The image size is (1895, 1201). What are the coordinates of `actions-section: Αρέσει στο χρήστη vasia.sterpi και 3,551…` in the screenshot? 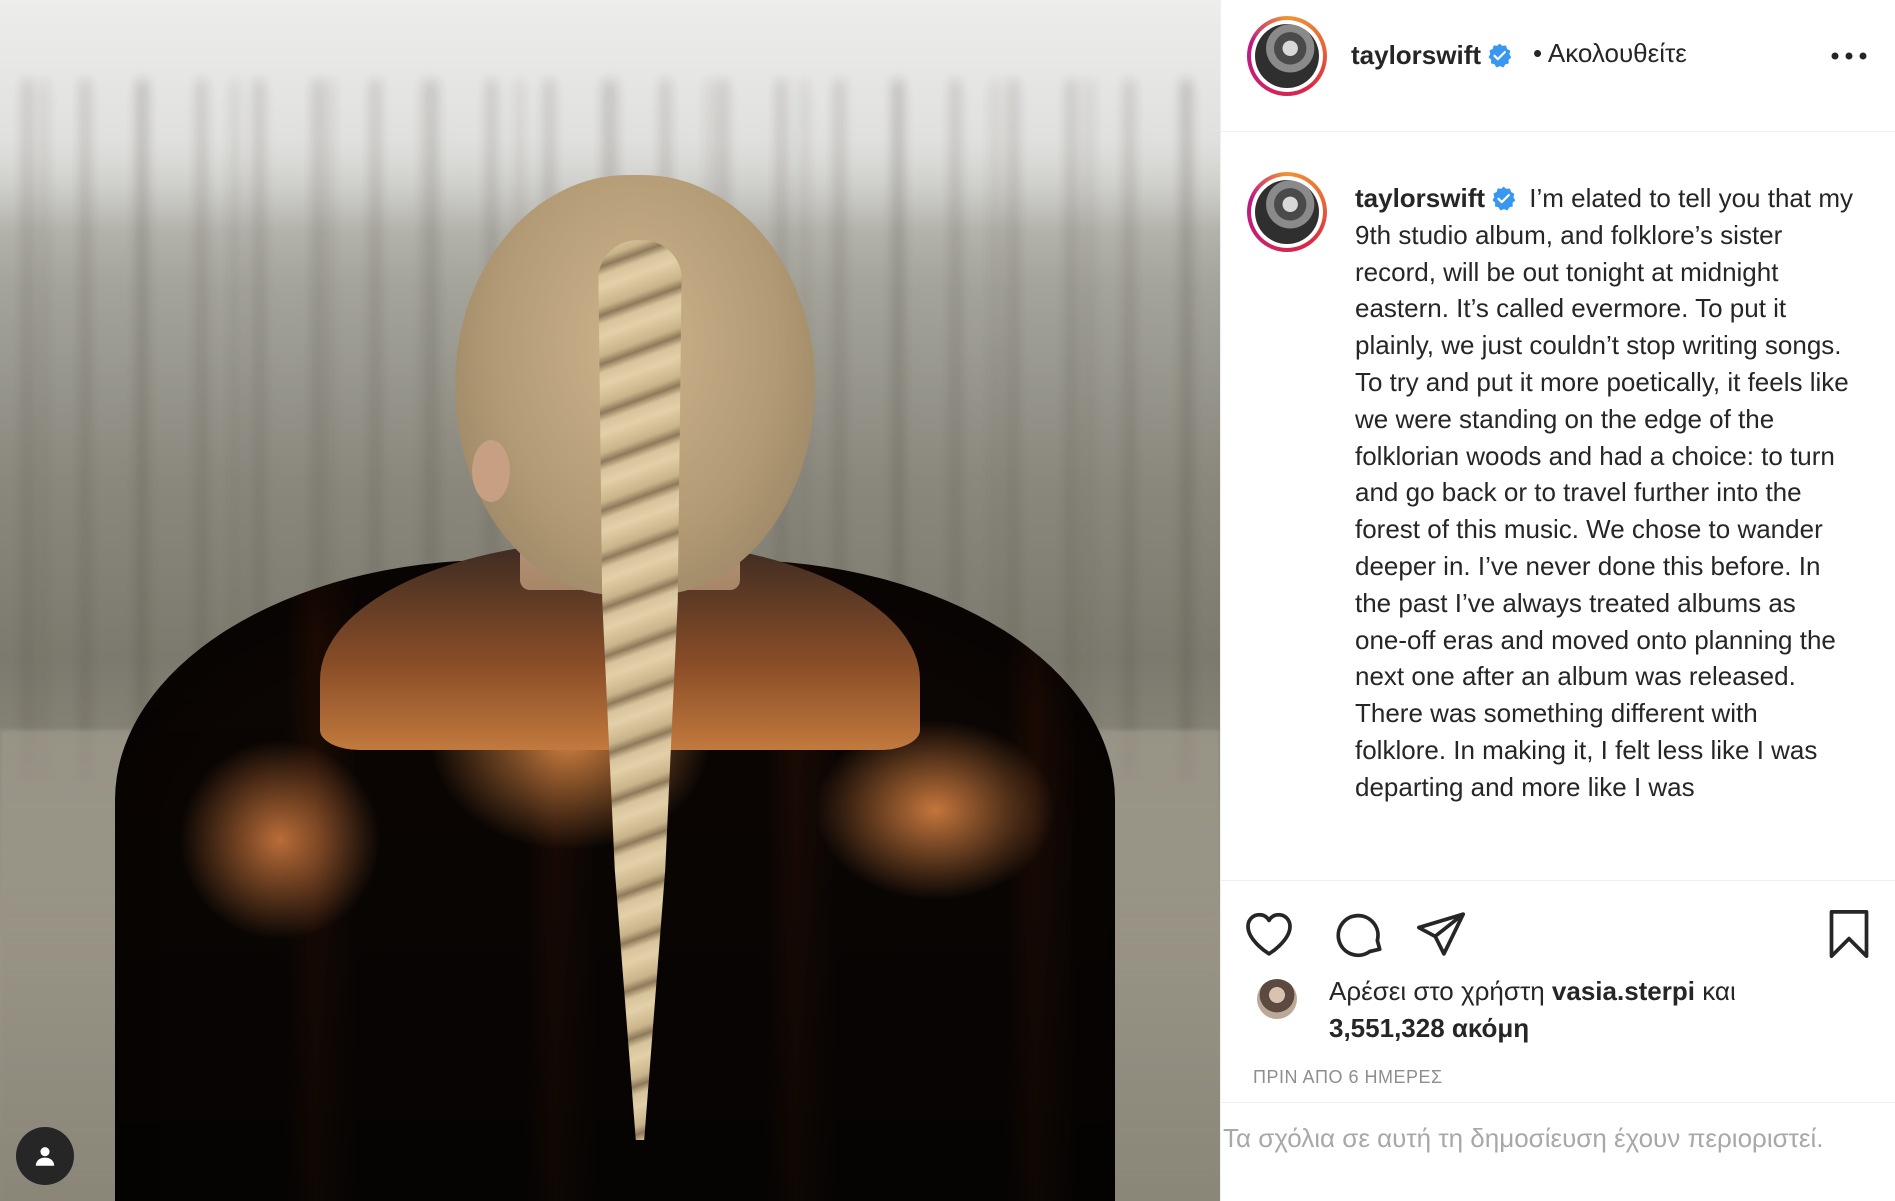 It's located at (1558, 1030).